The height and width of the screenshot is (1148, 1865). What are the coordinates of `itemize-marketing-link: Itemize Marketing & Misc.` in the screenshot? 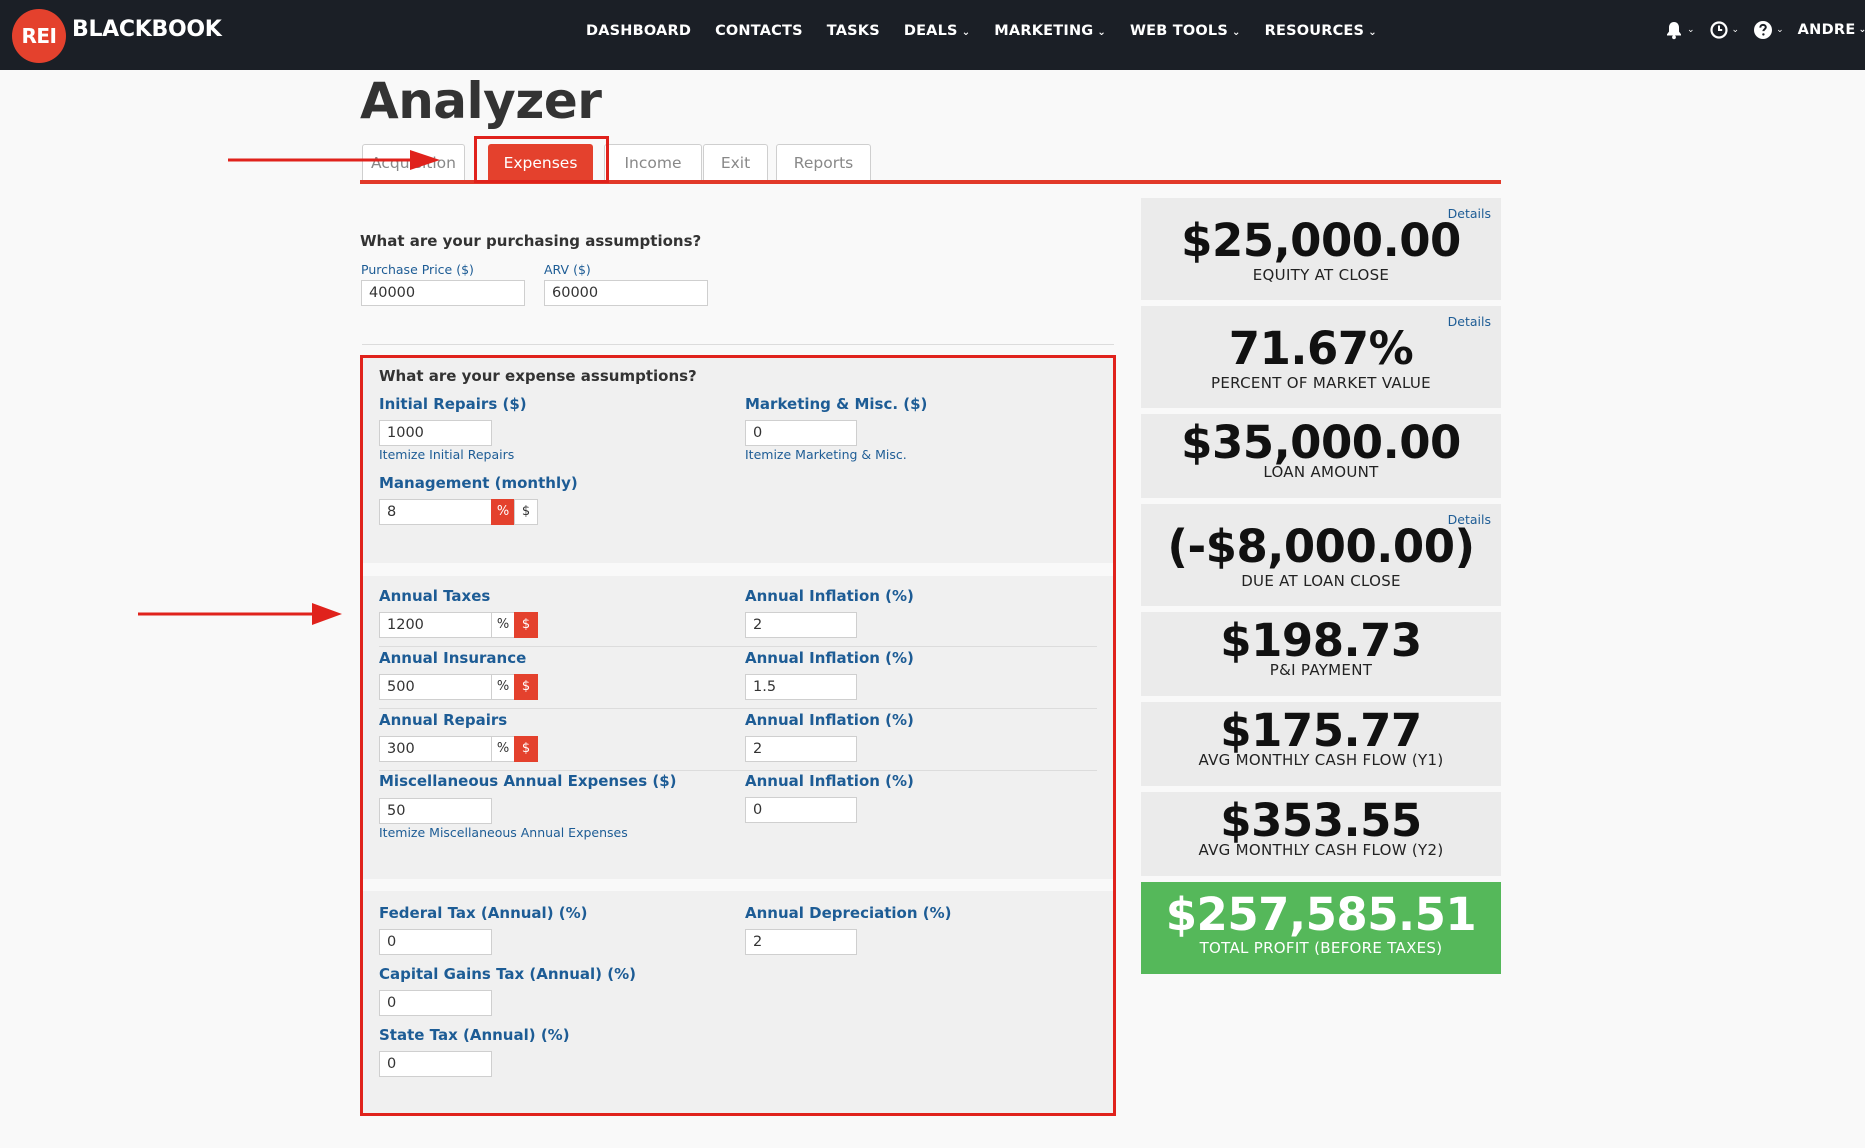 It's located at (826, 454).